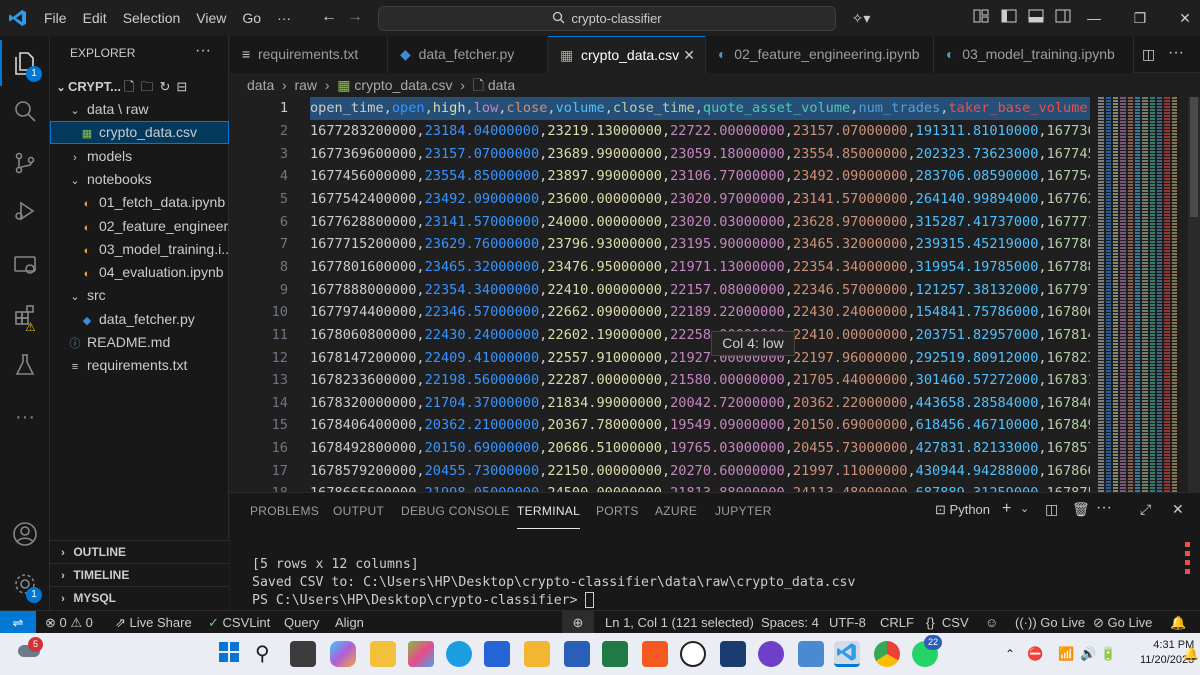 Image resolution: width=1200 pixels, height=675 pixels. Describe the element at coordinates (25, 63) in the screenshot. I see `explorer-icon: 1` at that location.